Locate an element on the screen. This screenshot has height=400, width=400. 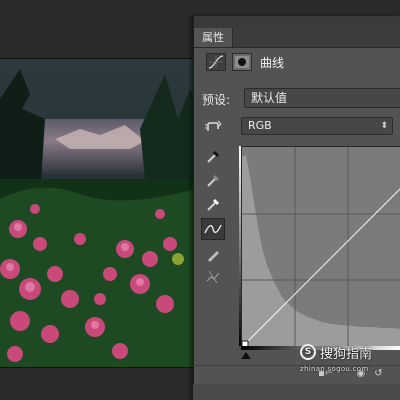
channel-dropdown: RGB ⬍ is located at coordinates (317, 126).